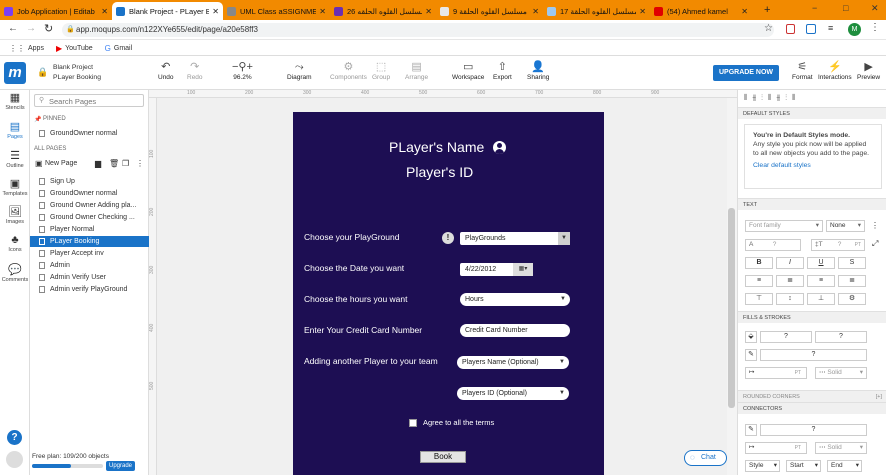 This screenshot has height=475, width=886. I want to click on line-height-field: ‡T? PT, so click(838, 245).